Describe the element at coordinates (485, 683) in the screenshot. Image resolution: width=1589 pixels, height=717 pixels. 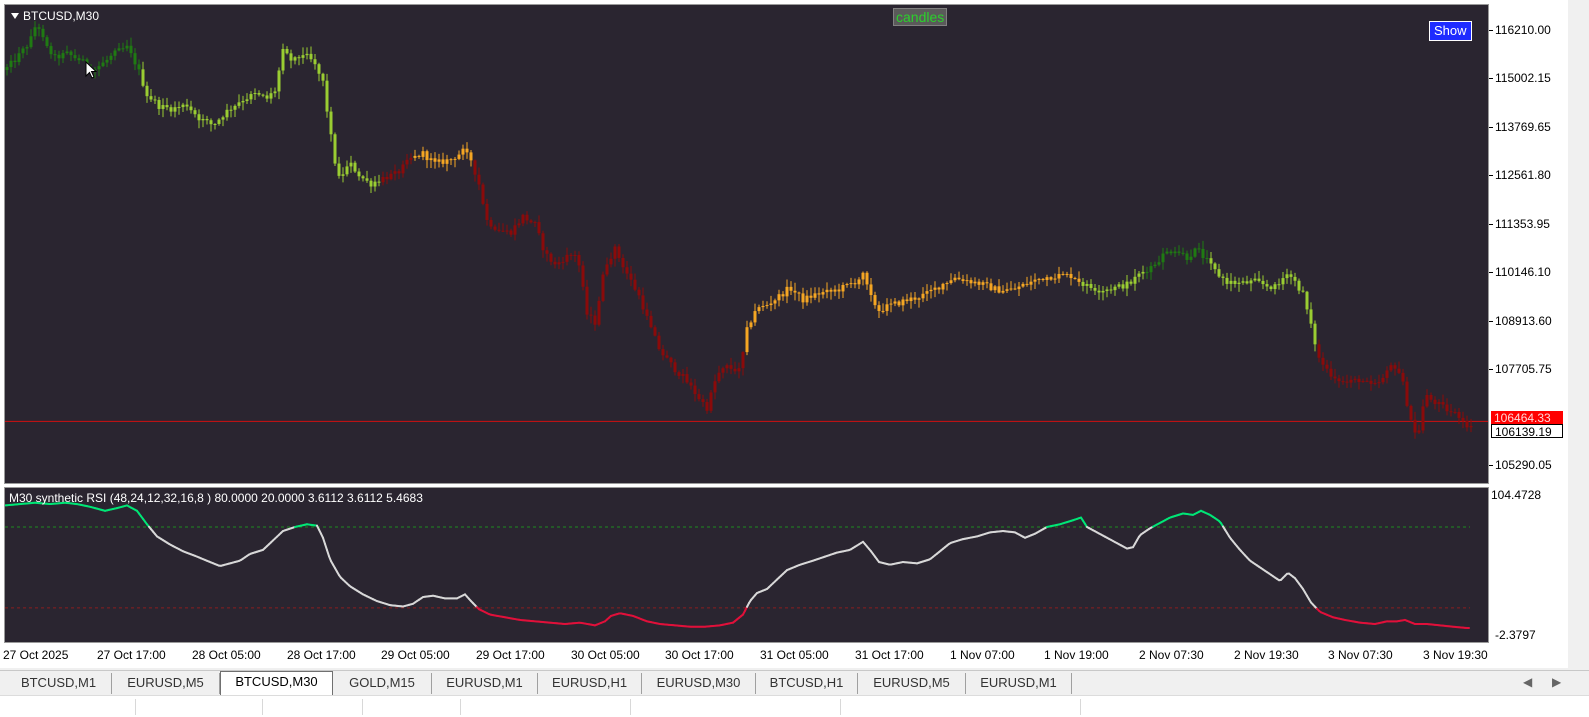
I see `tab-eurusd-m1: EURUSD,M1` at that location.